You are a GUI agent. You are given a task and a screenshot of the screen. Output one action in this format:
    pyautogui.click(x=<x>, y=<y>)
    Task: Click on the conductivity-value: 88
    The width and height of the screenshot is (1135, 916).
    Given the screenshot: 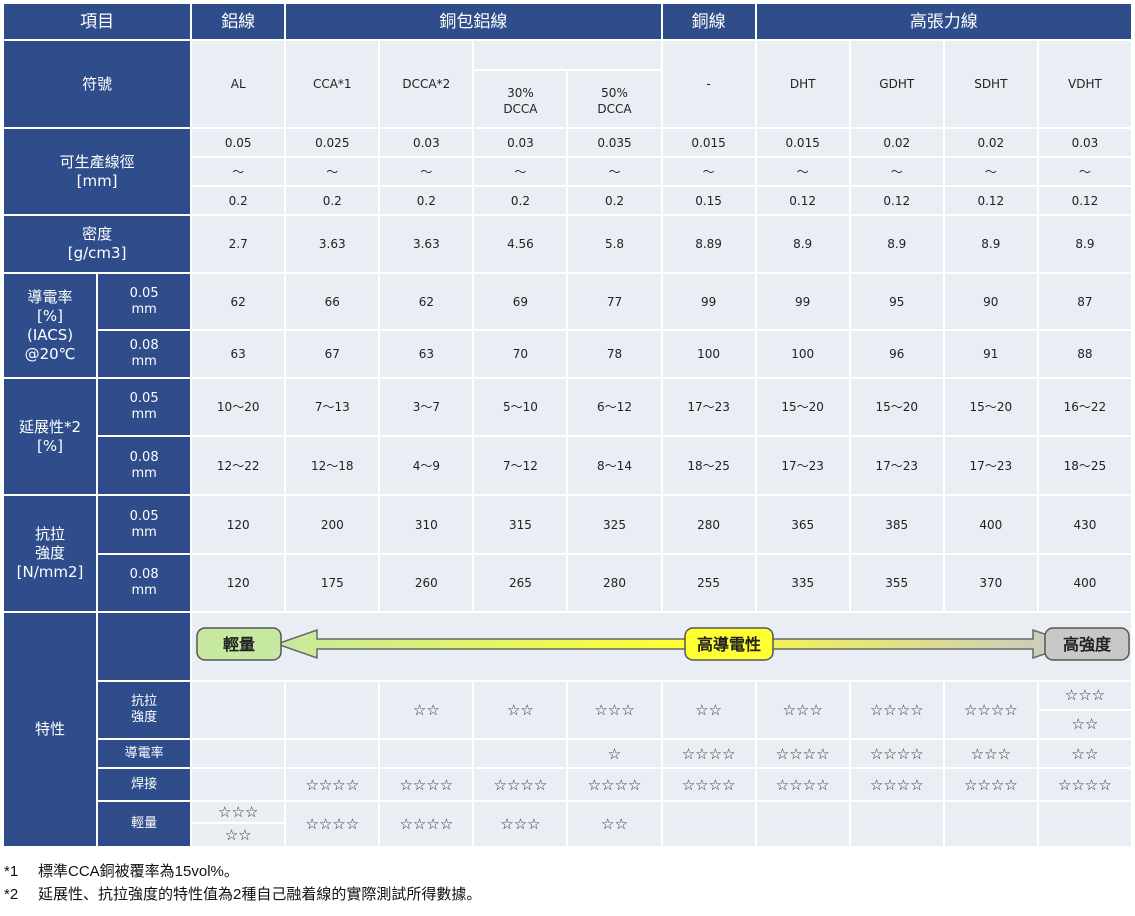 What is the action you would take?
    pyautogui.click(x=1084, y=354)
    